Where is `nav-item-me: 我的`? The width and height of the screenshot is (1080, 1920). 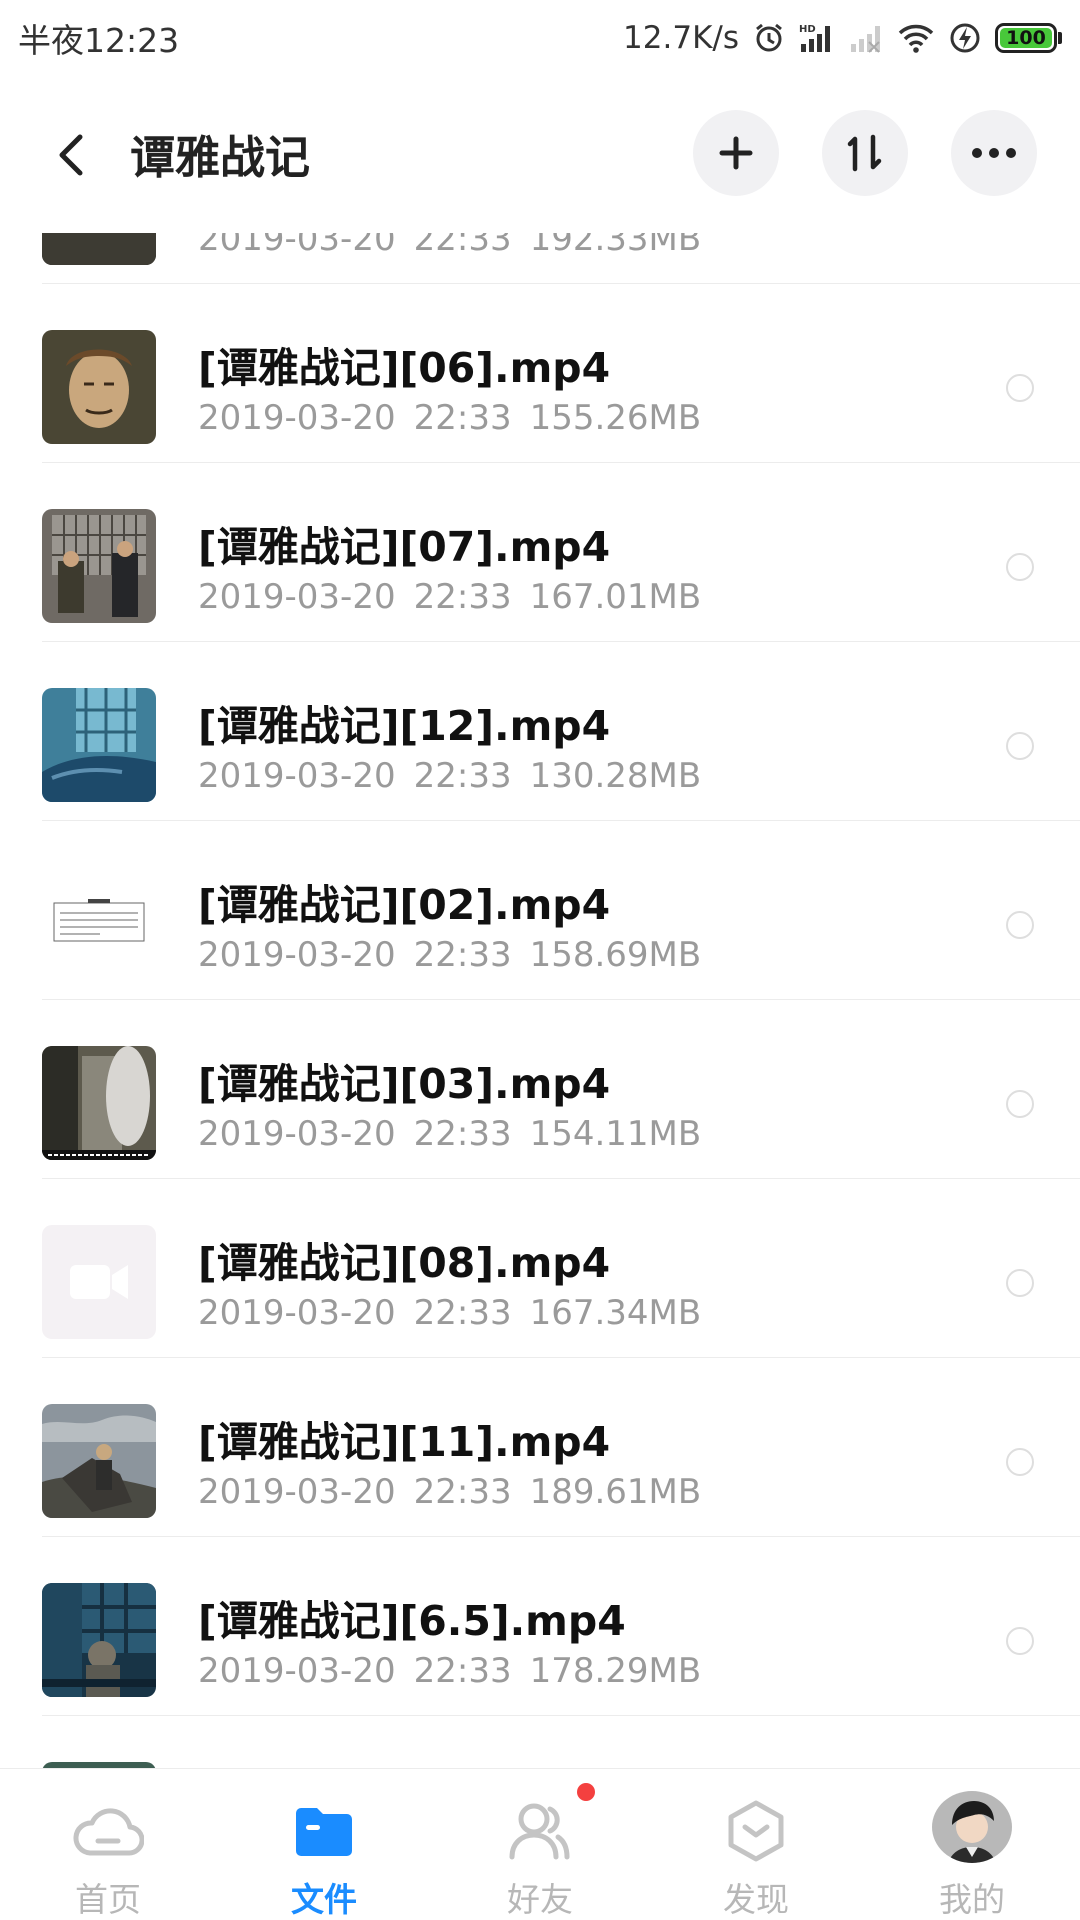 nav-item-me: 我的 is located at coordinates (972, 1844).